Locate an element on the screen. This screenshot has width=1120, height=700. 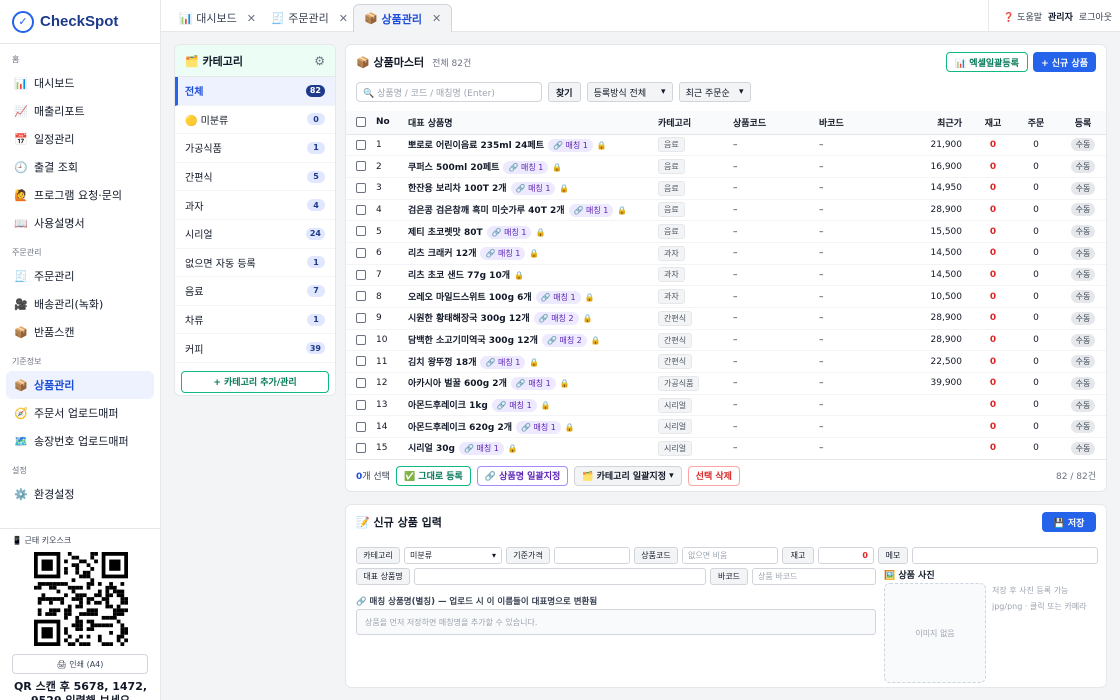
gear-icon: ⚙ is located at coordinates (319, 61).